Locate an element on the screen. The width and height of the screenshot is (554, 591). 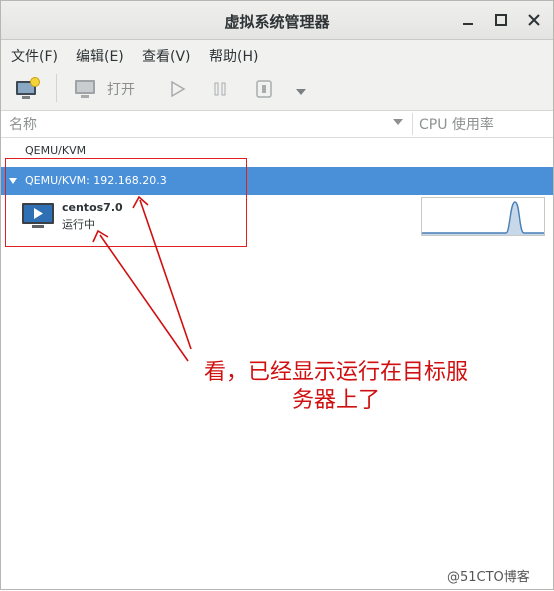
annotation-text: 看，已经显示运行在目标服 务器上了 is located at coordinates (336, 387).